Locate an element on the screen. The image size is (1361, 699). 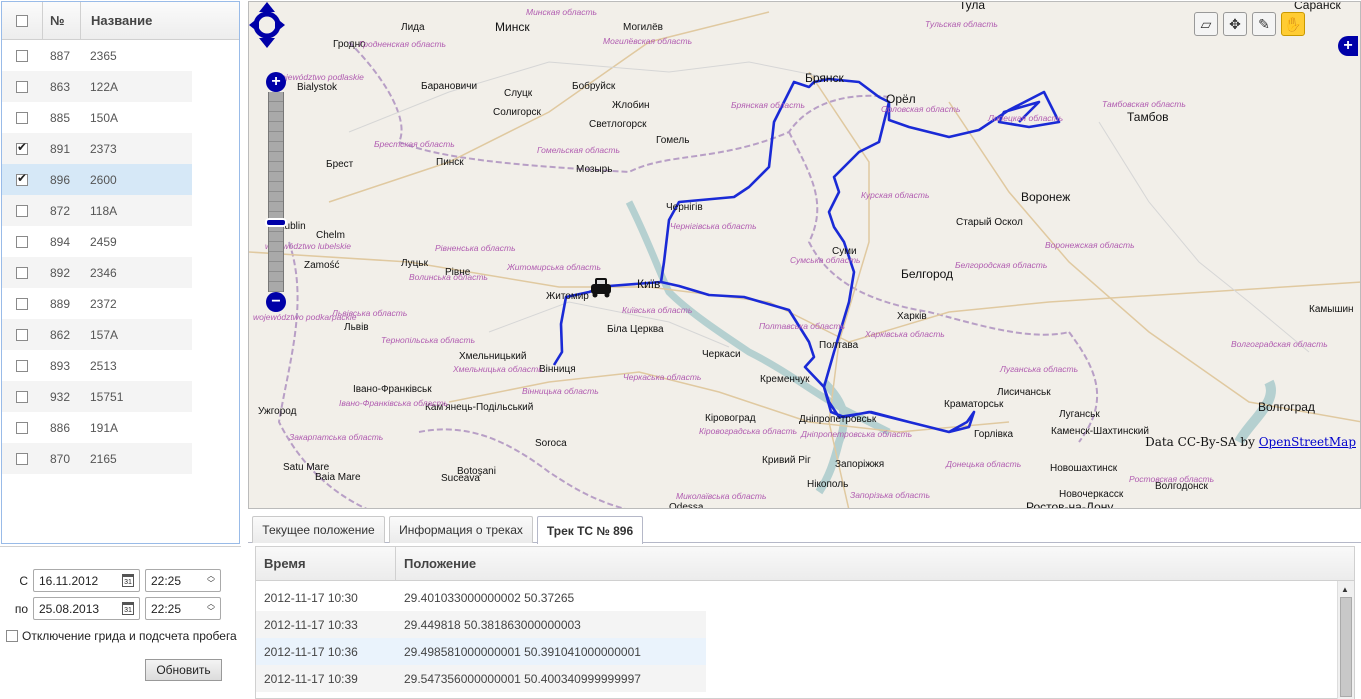
to-time-field: 22:25 ︿ ﹀ is located at coordinates (183, 608).